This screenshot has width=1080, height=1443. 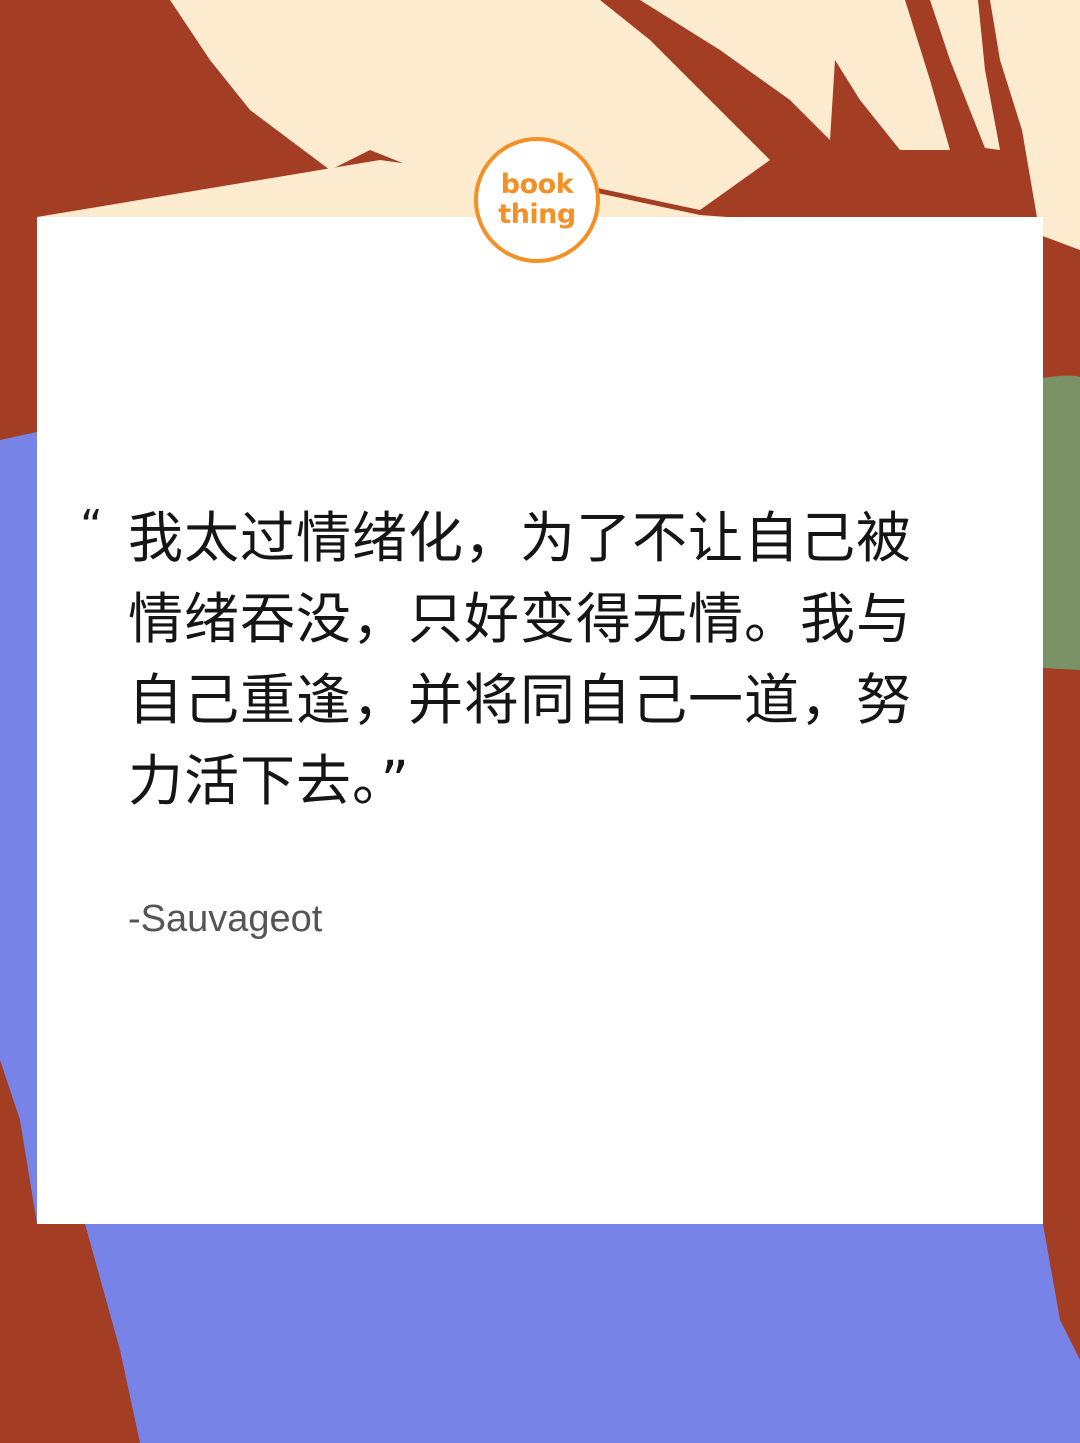 I want to click on book-thing-logo: book thing, so click(x=537, y=200).